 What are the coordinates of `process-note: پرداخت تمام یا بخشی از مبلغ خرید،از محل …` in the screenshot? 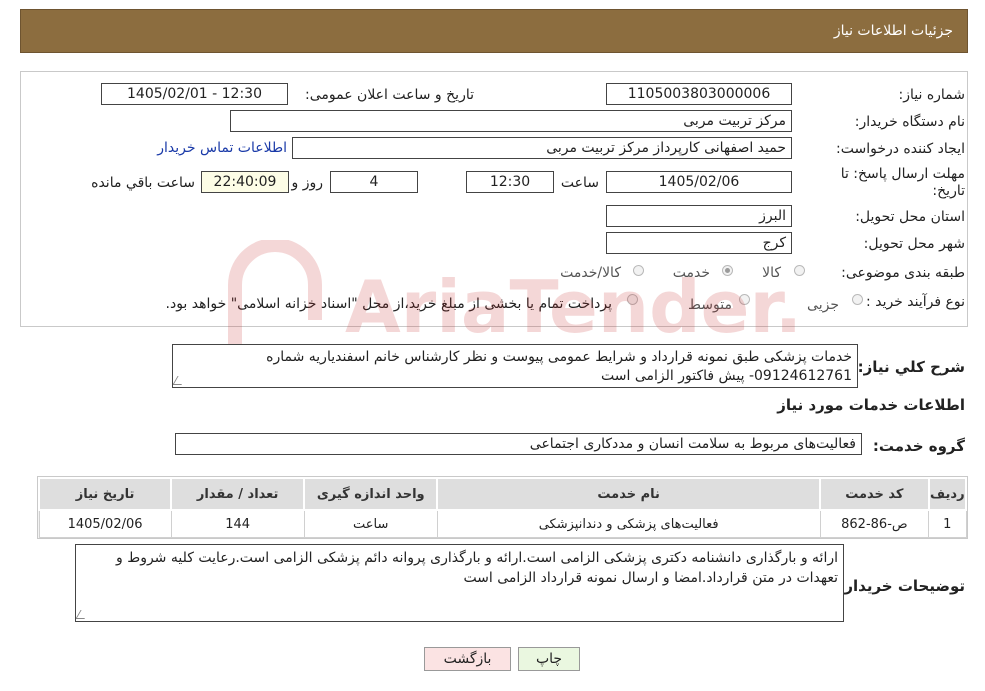 It's located at (388, 304).